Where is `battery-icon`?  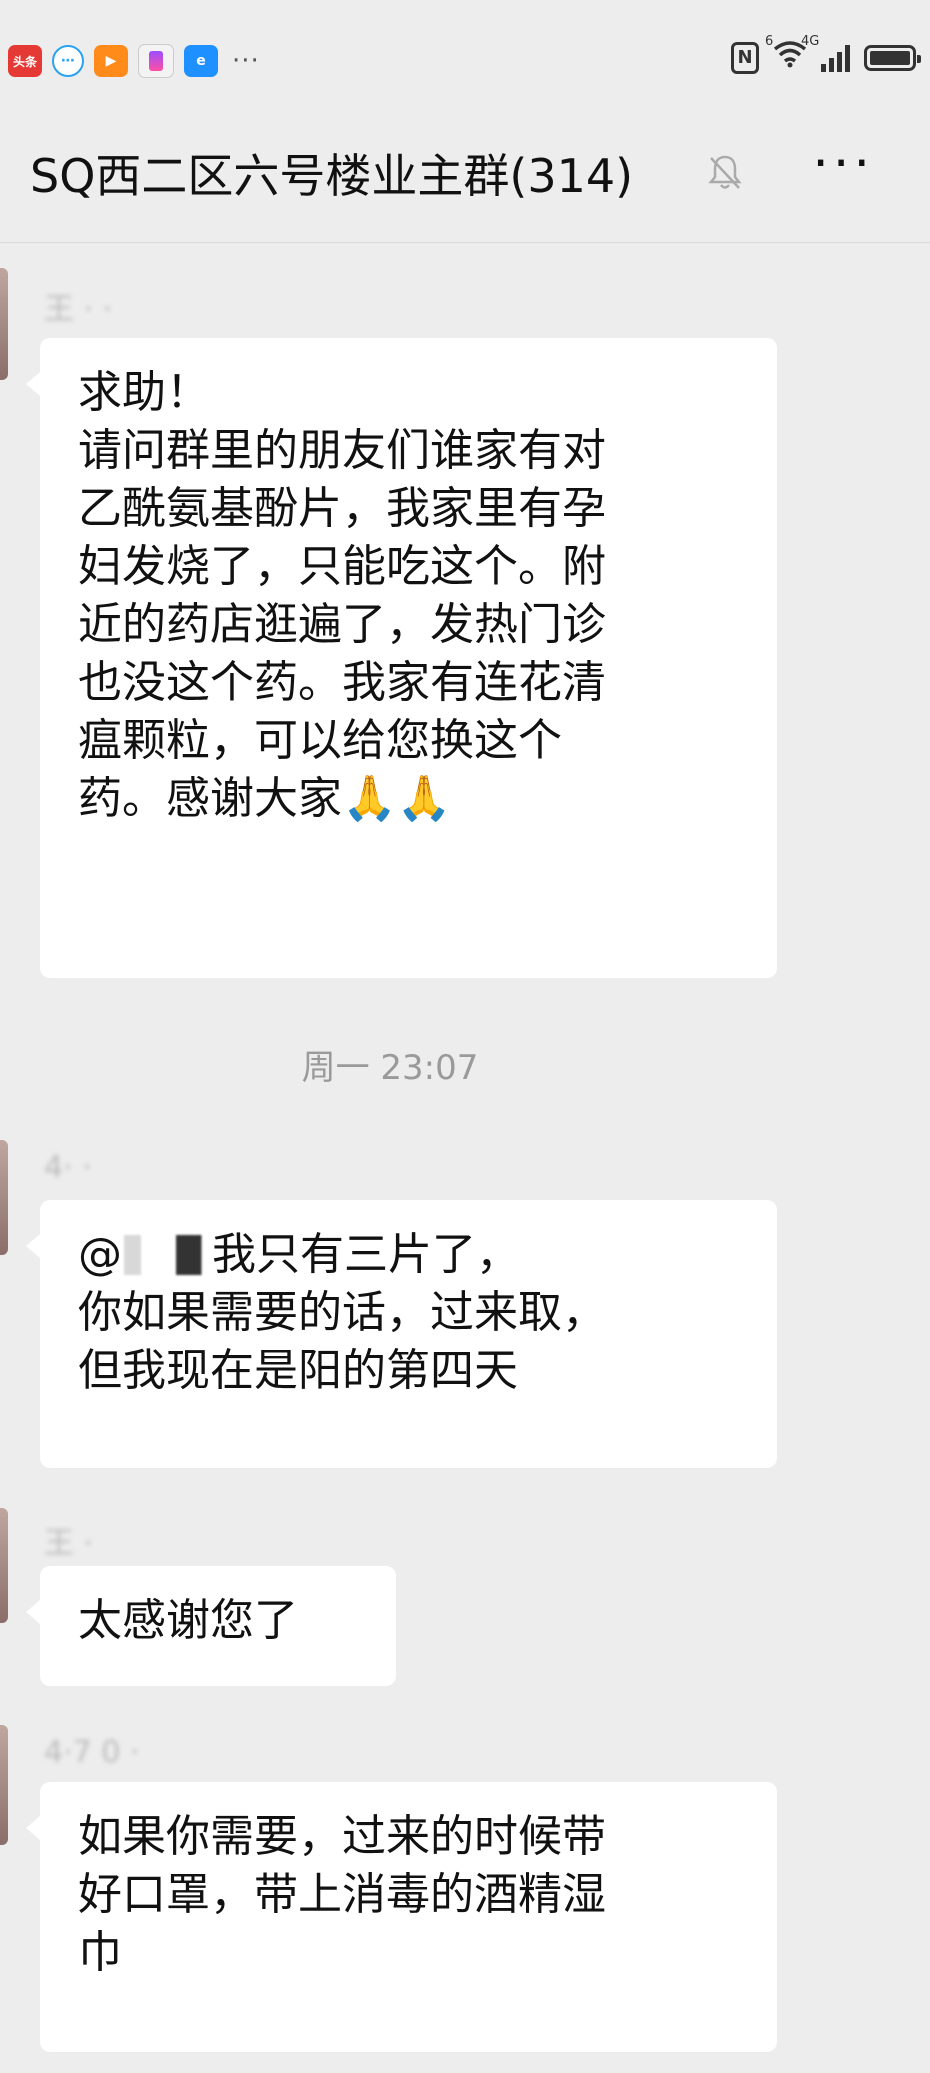
battery-icon is located at coordinates (892, 57).